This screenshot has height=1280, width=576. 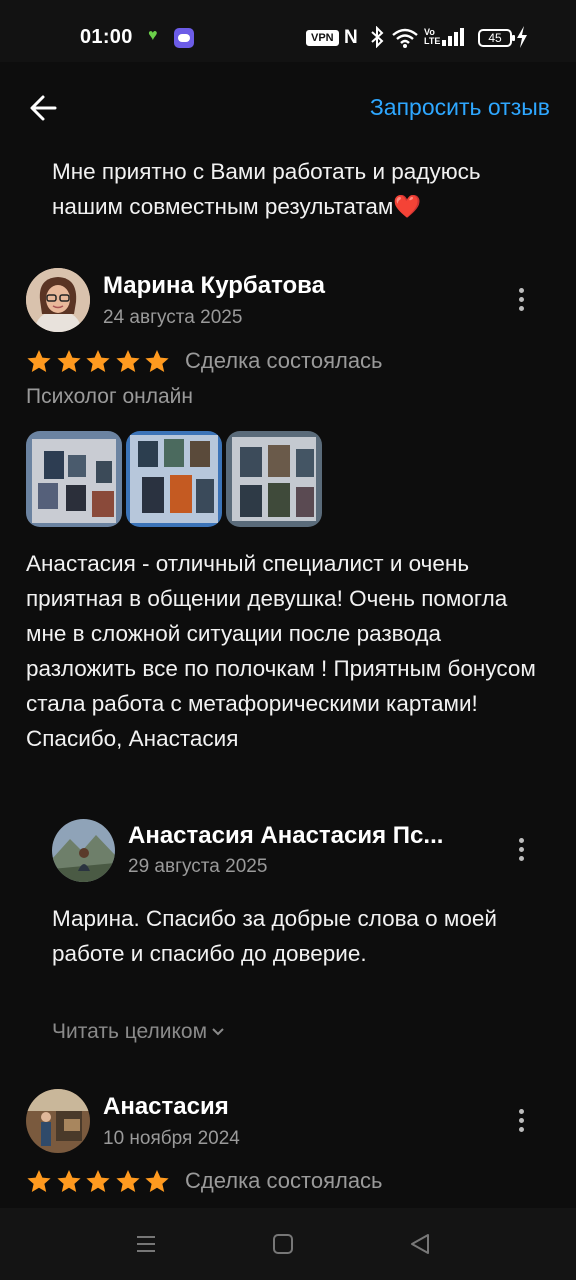 What do you see at coordinates (166, 1106) in the screenshot?
I see `review-author-name: Анастасия` at bounding box center [166, 1106].